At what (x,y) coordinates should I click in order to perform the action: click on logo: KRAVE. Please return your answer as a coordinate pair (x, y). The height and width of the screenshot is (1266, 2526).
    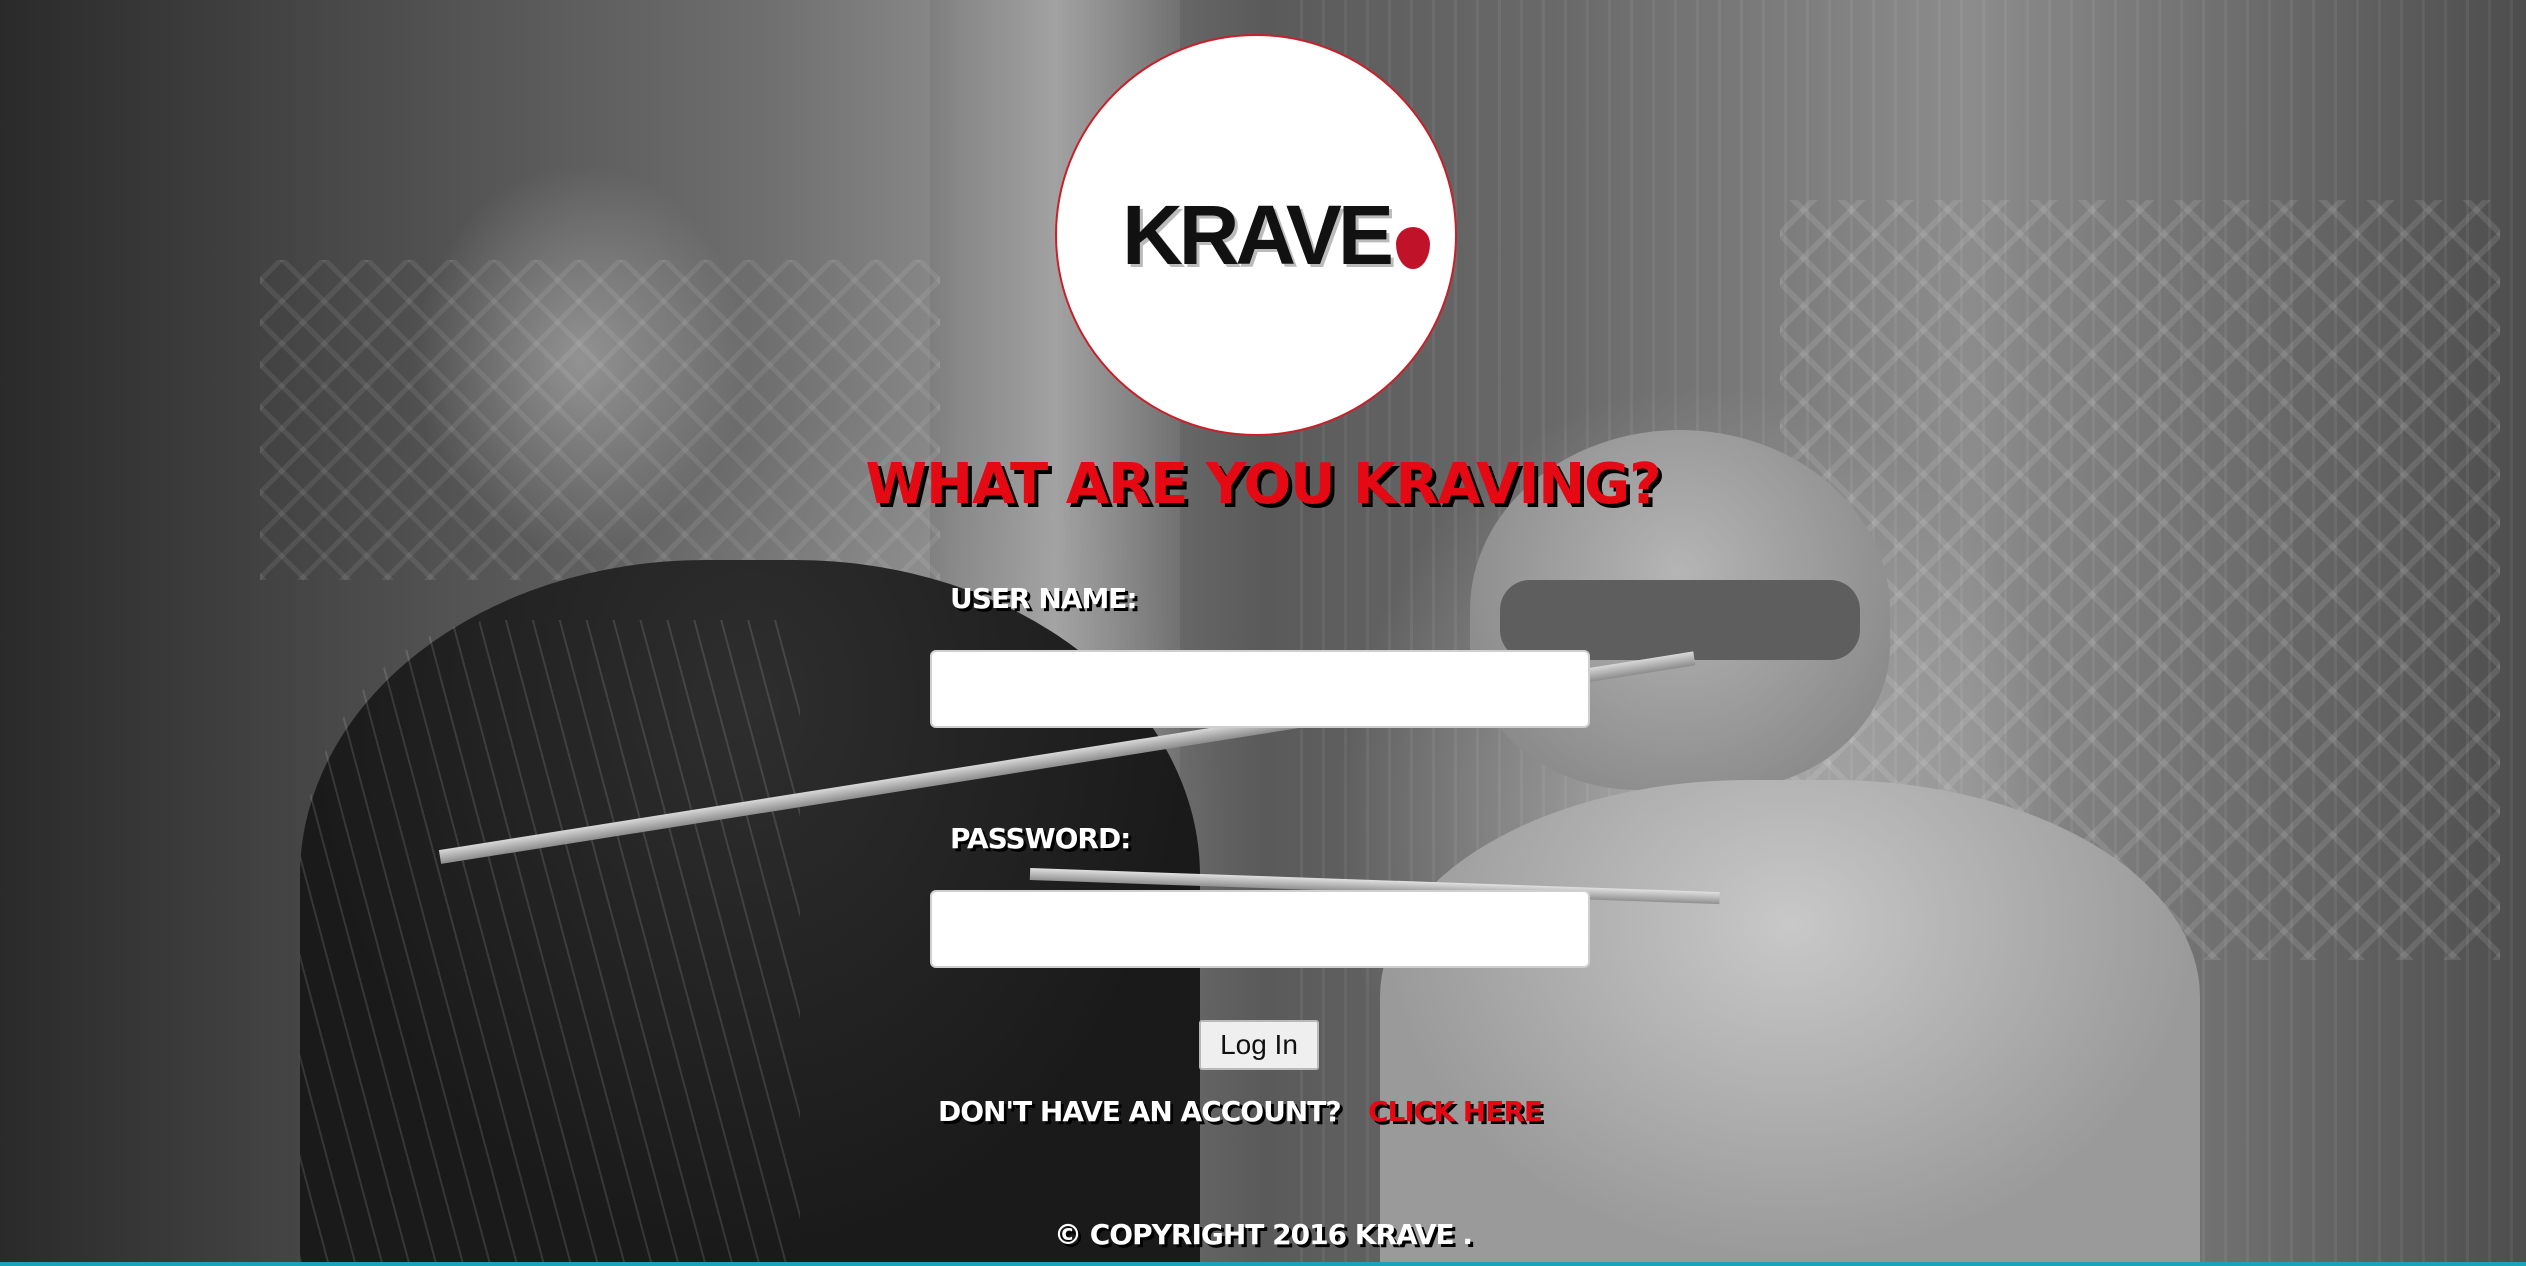
    Looking at the image, I should click on (1276, 235).